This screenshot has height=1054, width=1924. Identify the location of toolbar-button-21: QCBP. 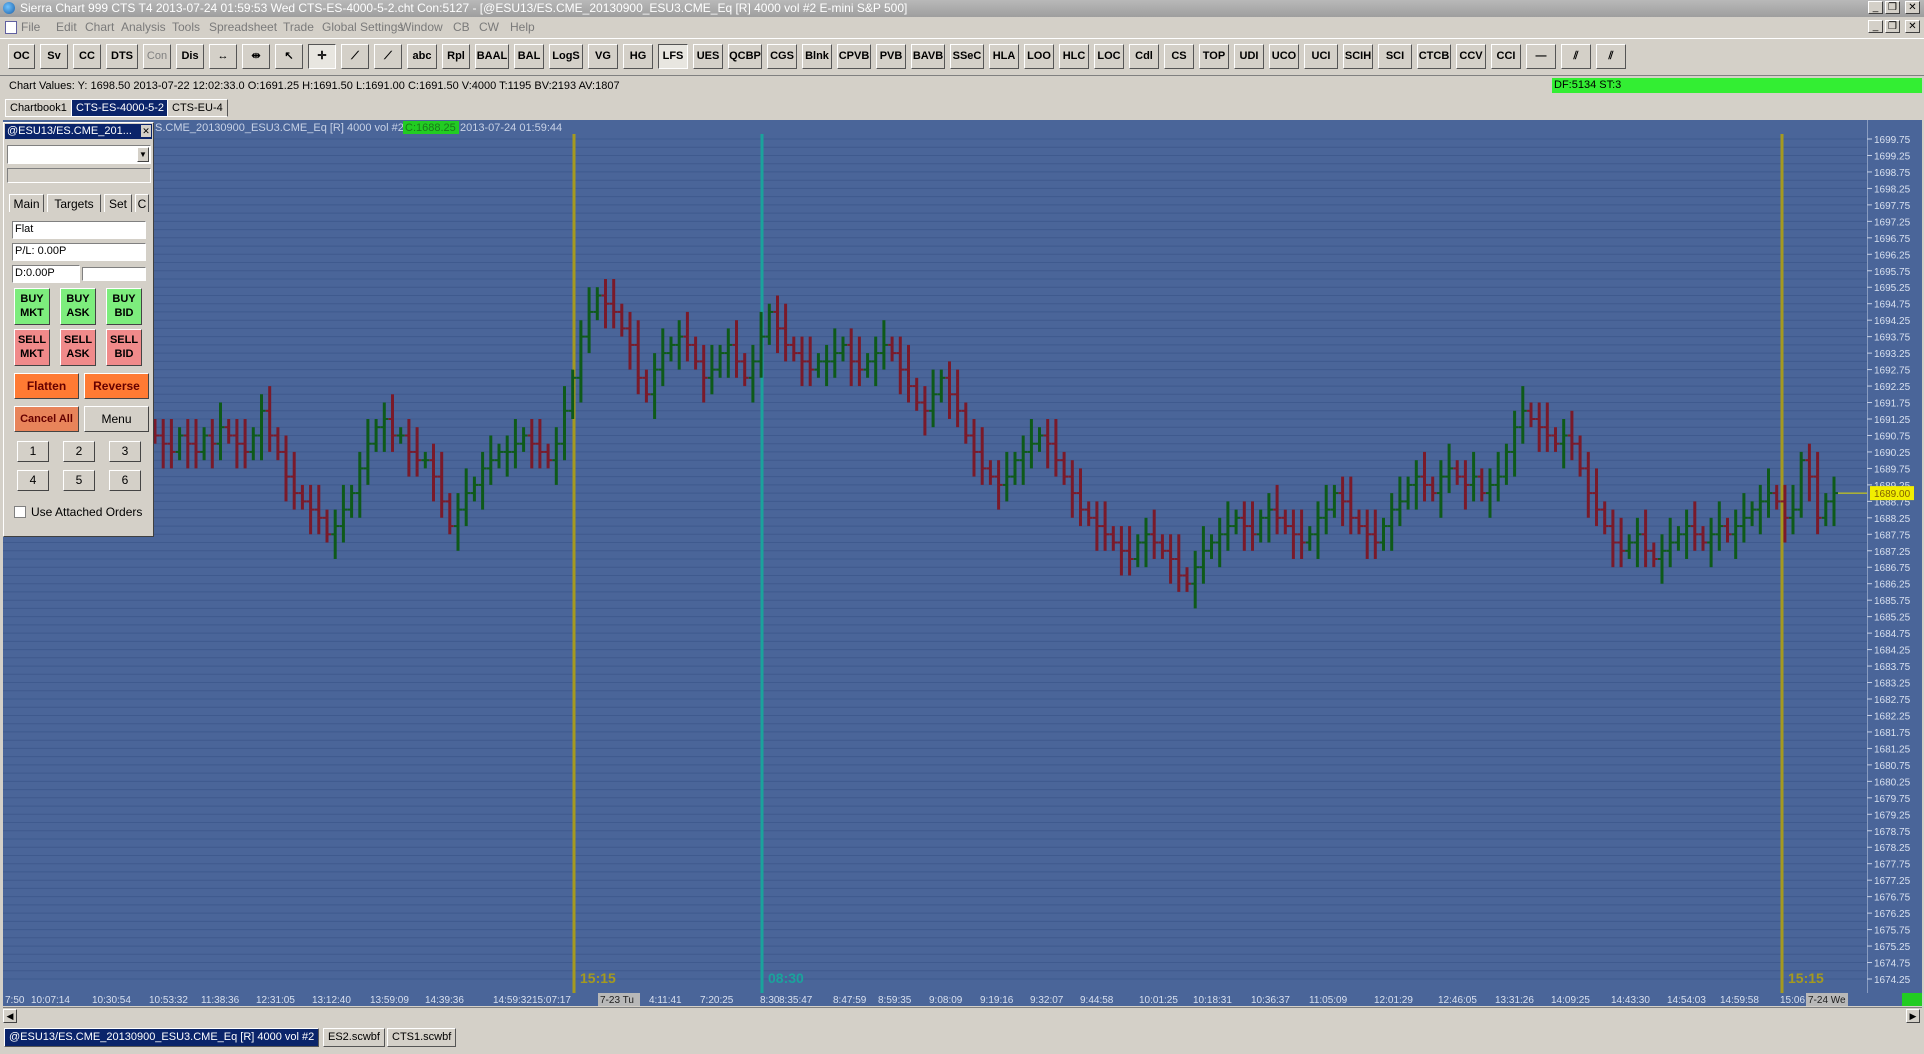
(745, 56).